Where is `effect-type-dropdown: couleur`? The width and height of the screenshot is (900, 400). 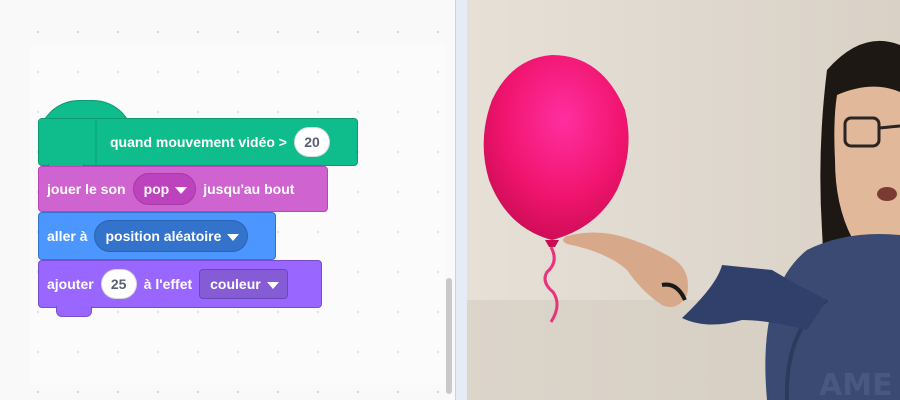 effect-type-dropdown: couleur is located at coordinates (243, 284).